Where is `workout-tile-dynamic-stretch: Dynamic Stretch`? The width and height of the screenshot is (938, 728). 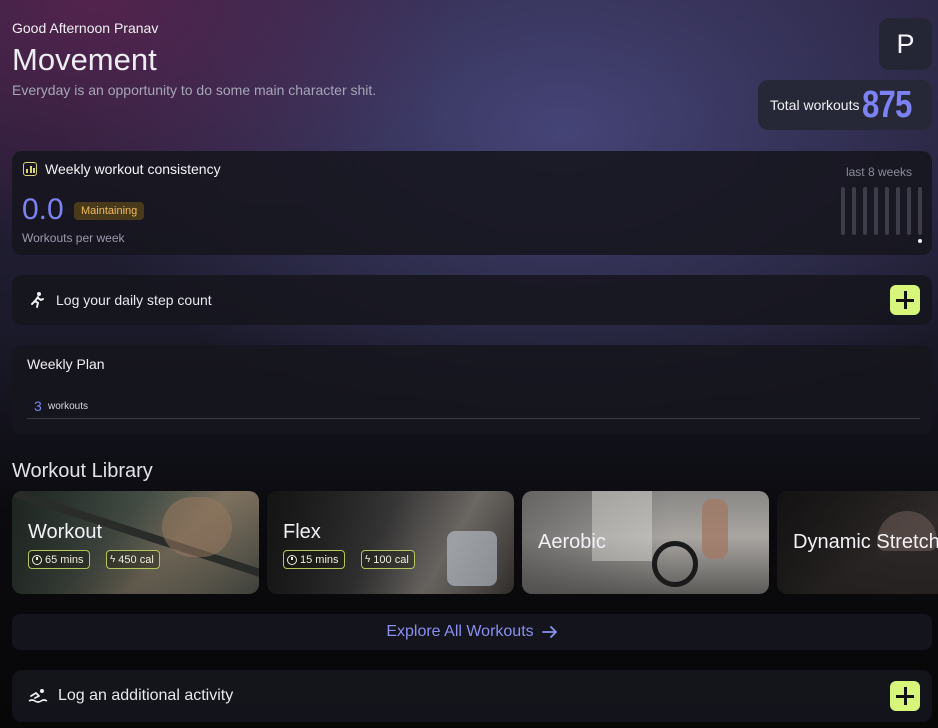
workout-tile-dynamic-stretch: Dynamic Stretch is located at coordinates (857, 542).